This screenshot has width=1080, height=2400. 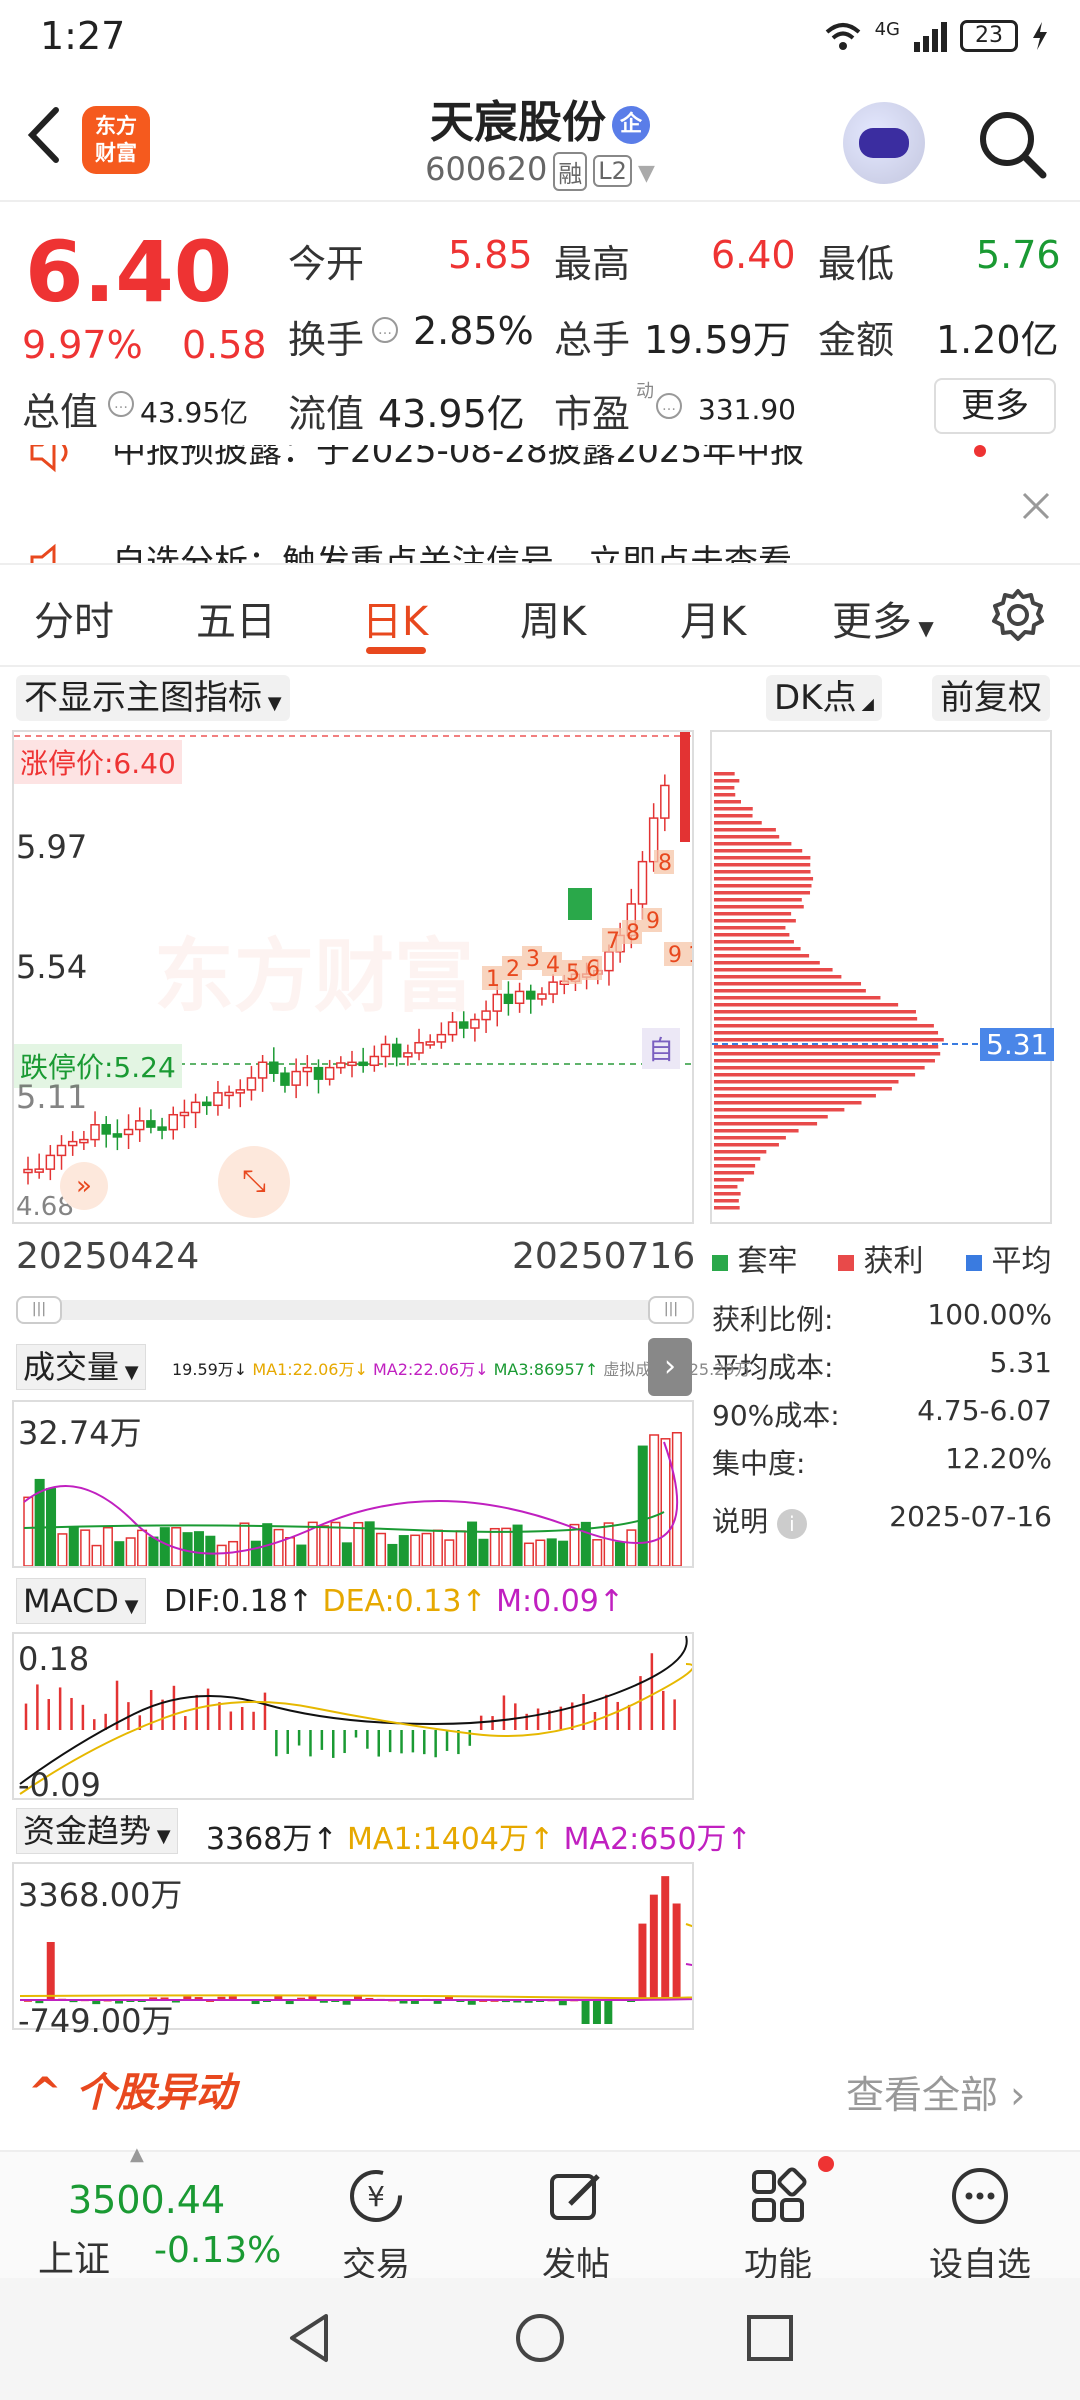 What do you see at coordinates (576, 2225) in the screenshot?
I see `nav-post: 发帖` at bounding box center [576, 2225].